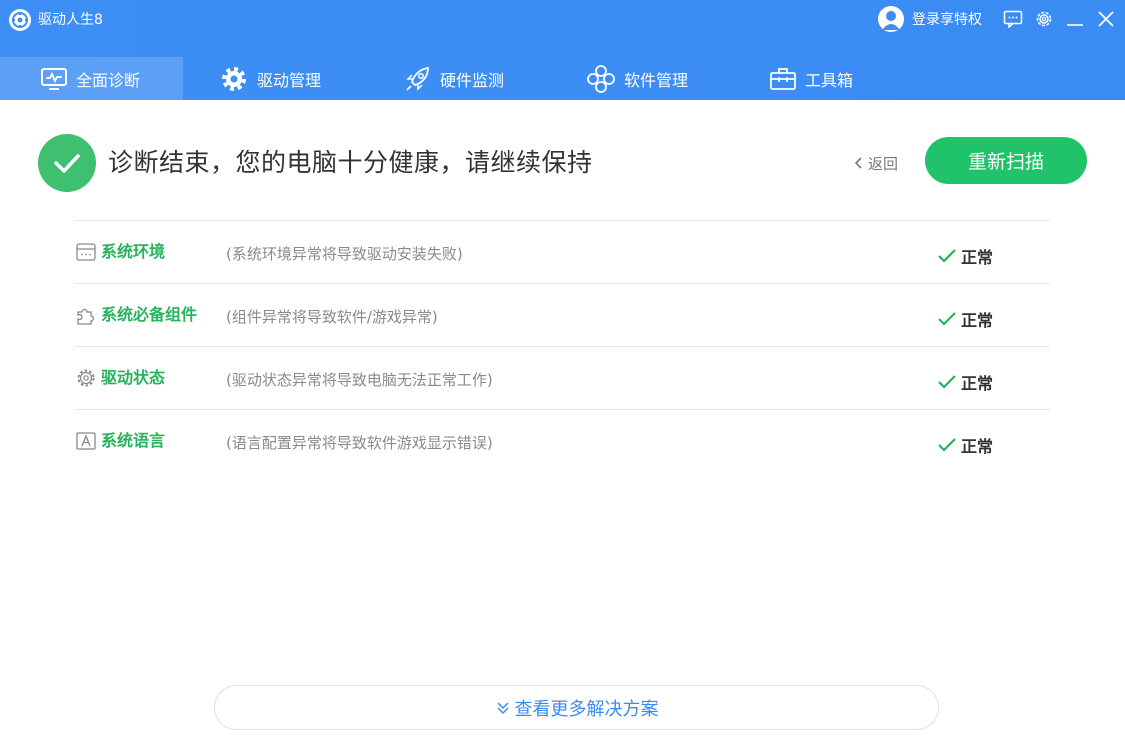 The image size is (1125, 750). Describe the element at coordinates (70, 20) in the screenshot. I see `app-title: 驱动人生8` at that location.